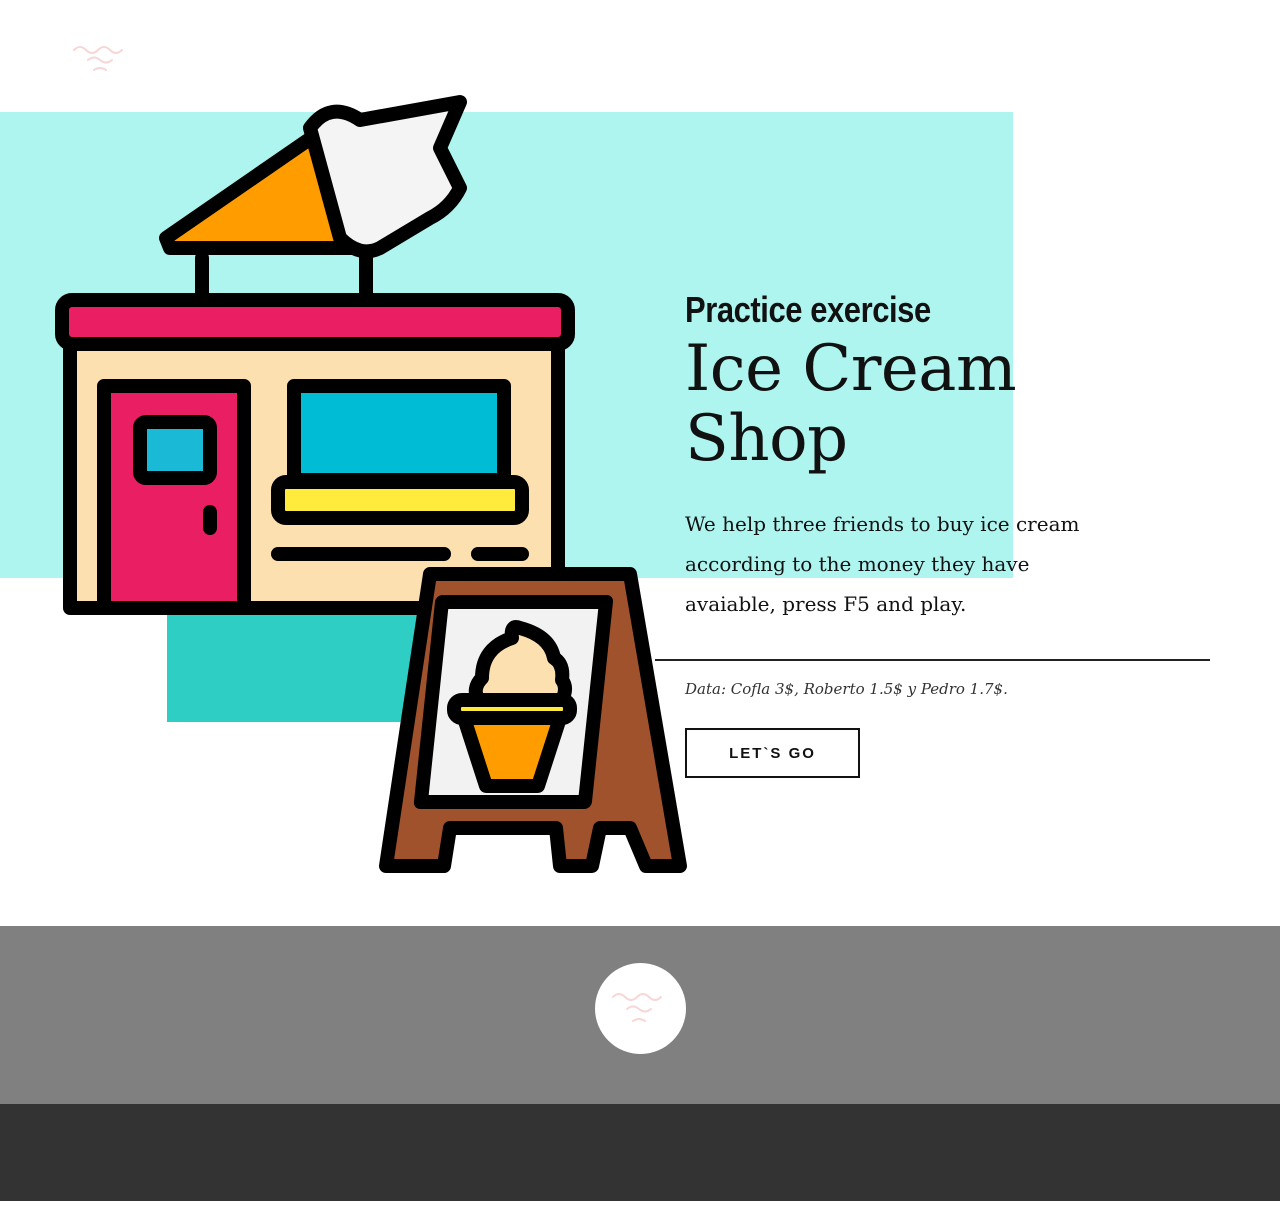 This screenshot has width=1280, height=1218. I want to click on page-title: Ice Cream Shop, so click(955, 404).